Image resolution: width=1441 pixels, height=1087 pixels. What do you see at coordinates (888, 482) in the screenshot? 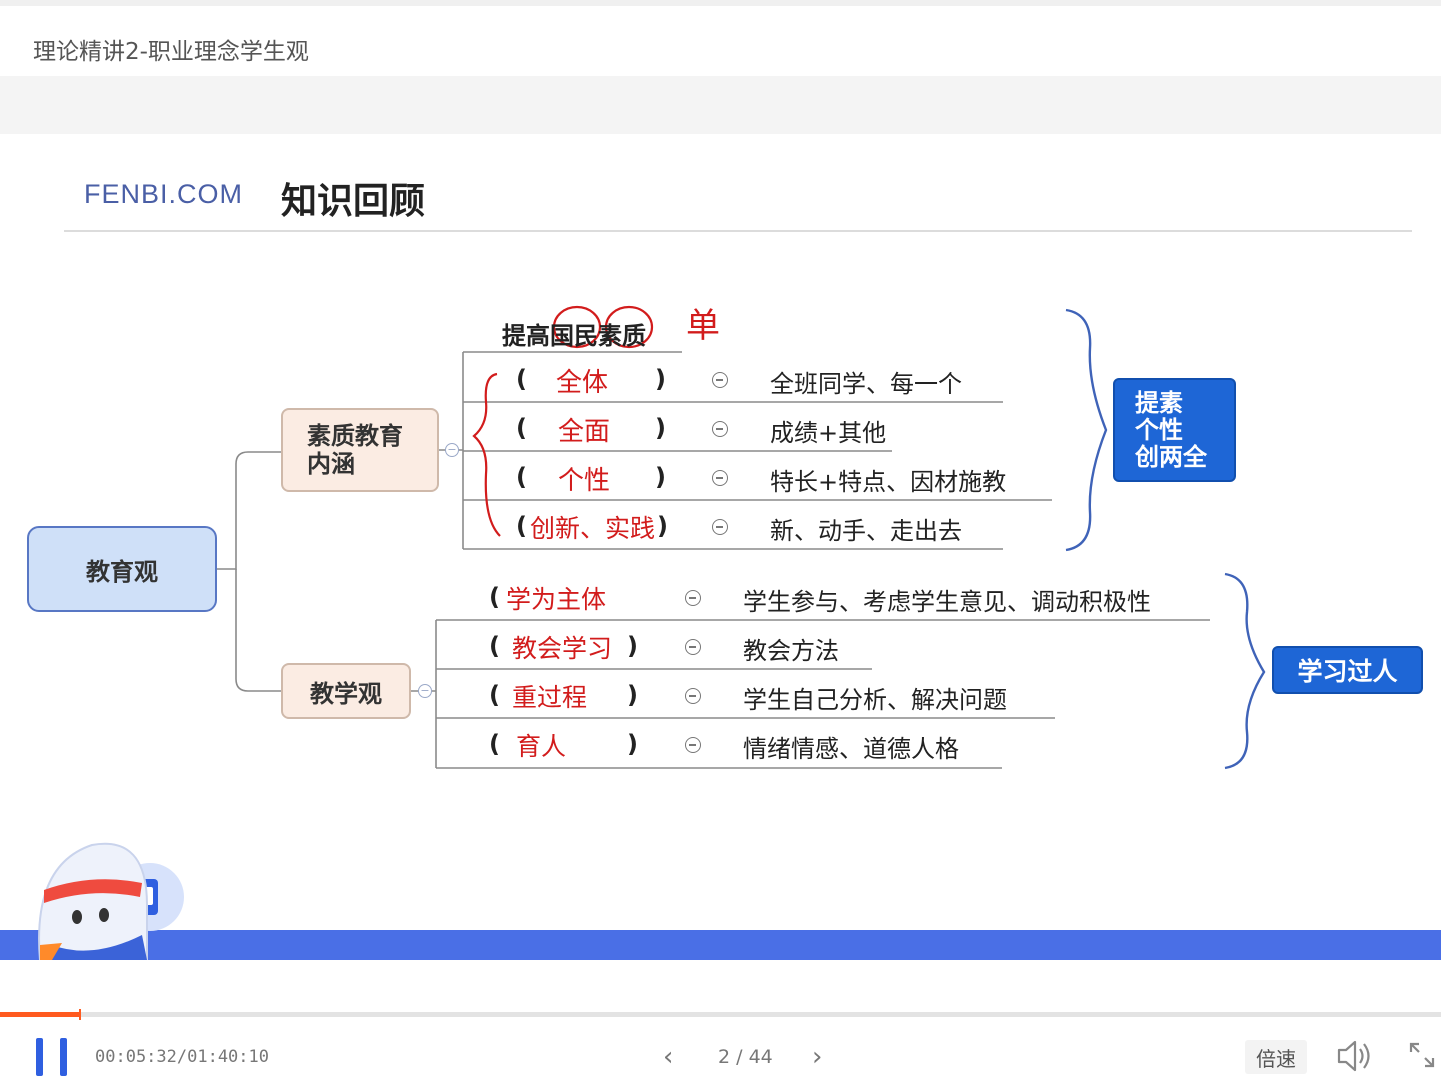
I see `leaf-desc: 特长+特点、因材施教` at bounding box center [888, 482].